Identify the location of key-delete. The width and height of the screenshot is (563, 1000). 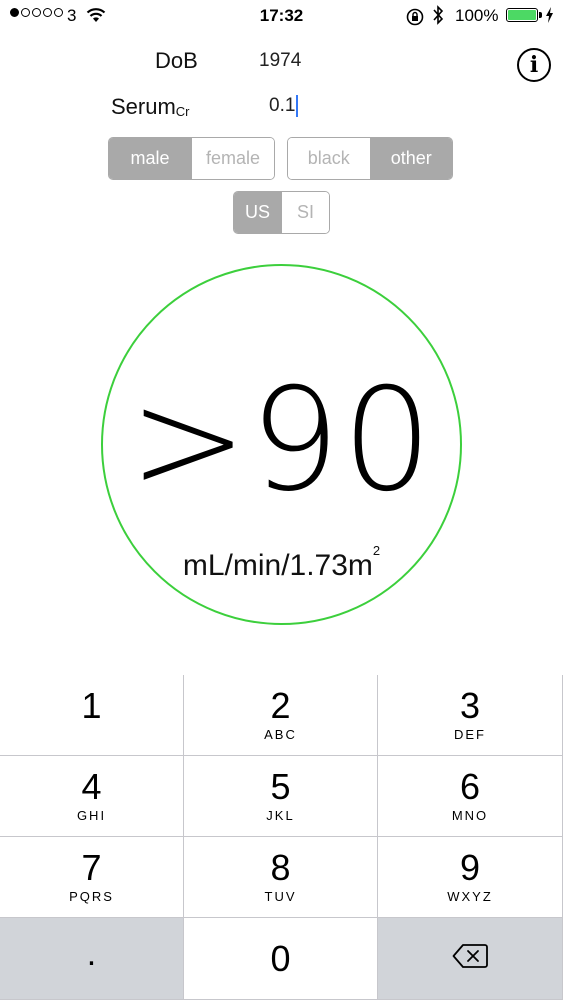
(470, 959).